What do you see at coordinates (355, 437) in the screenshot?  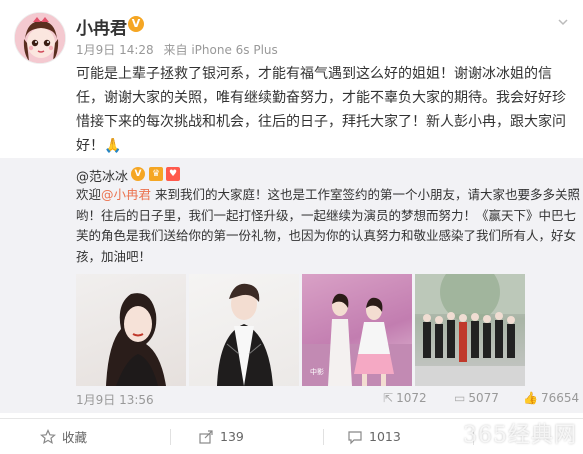 I see `comment-icon` at bounding box center [355, 437].